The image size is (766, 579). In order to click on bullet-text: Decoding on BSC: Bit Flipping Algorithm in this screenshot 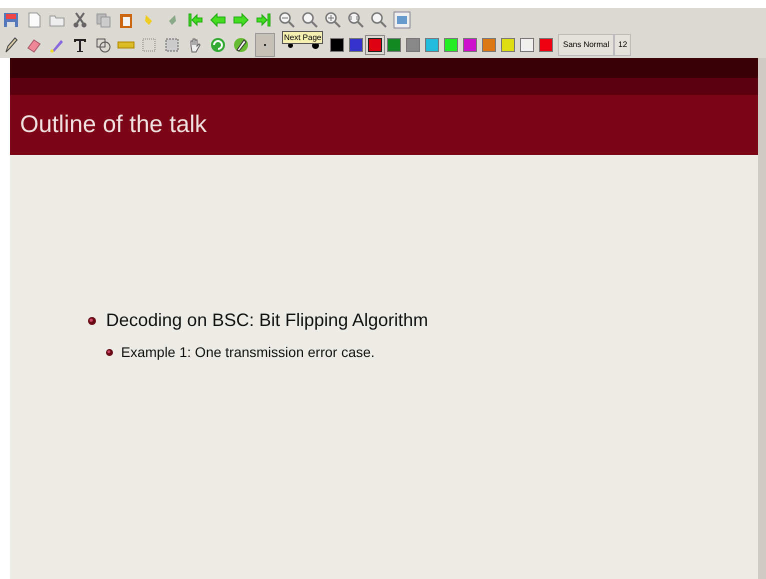, I will do `click(267, 320)`.